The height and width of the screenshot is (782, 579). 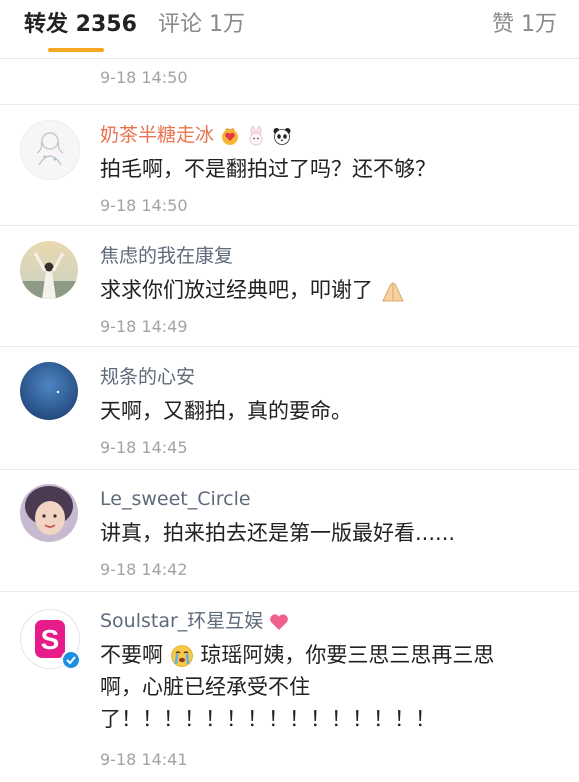 What do you see at coordinates (289, 81) in the screenshot?
I see `list-item: 9-18 14:50` at bounding box center [289, 81].